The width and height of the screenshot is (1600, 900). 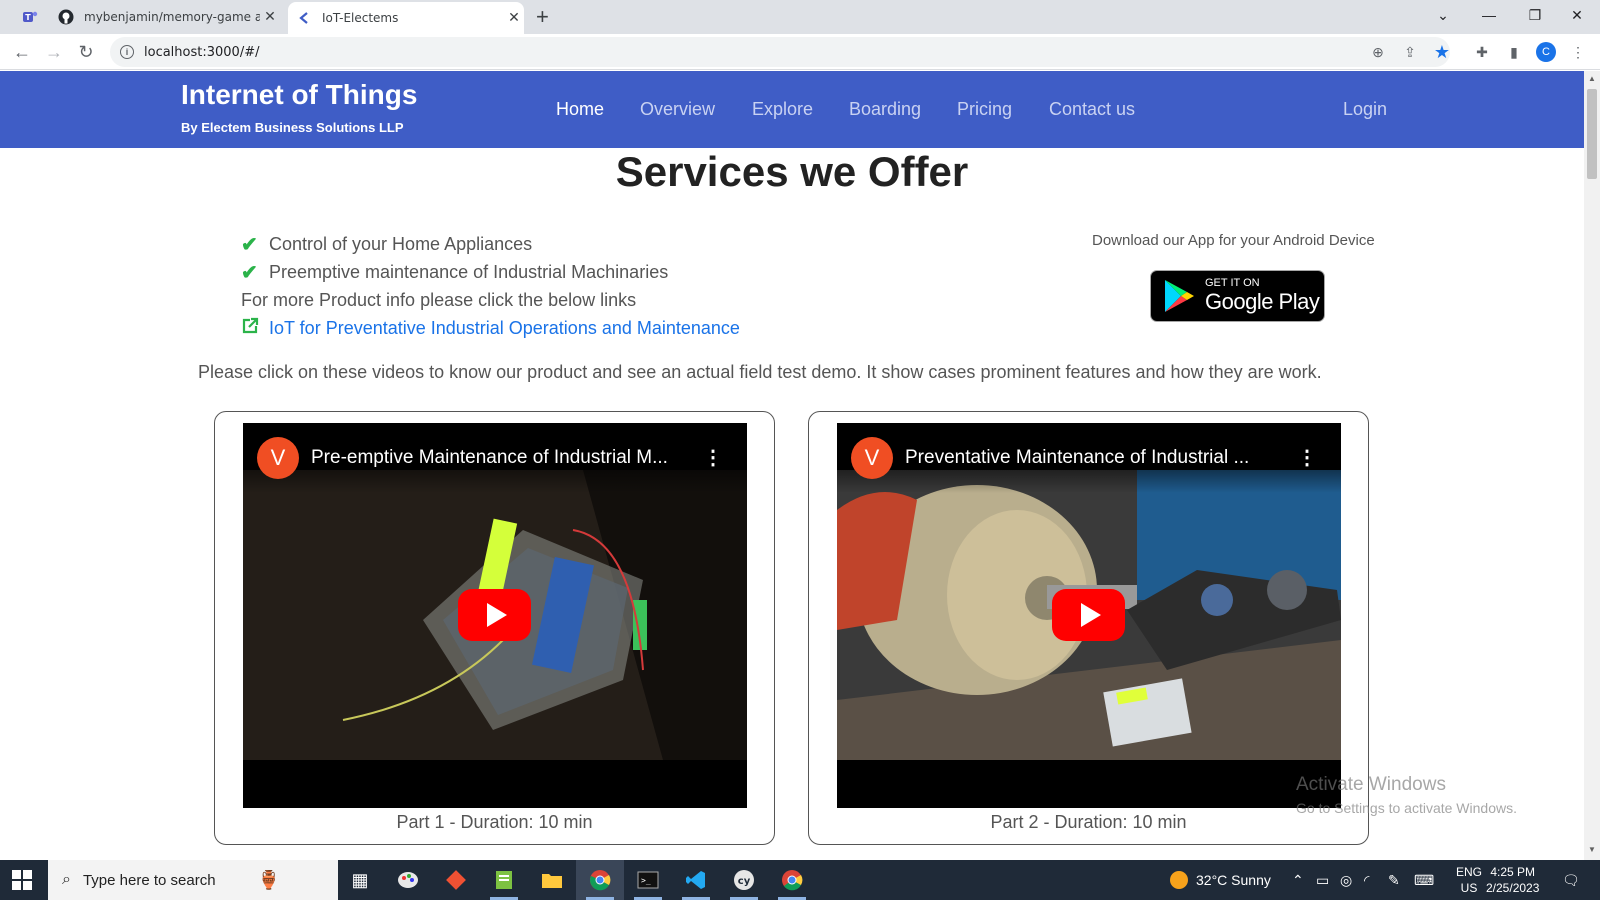 What do you see at coordinates (165, 17) in the screenshot?
I see `tab-github: mybenjamin/memory-game at b ✕` at bounding box center [165, 17].